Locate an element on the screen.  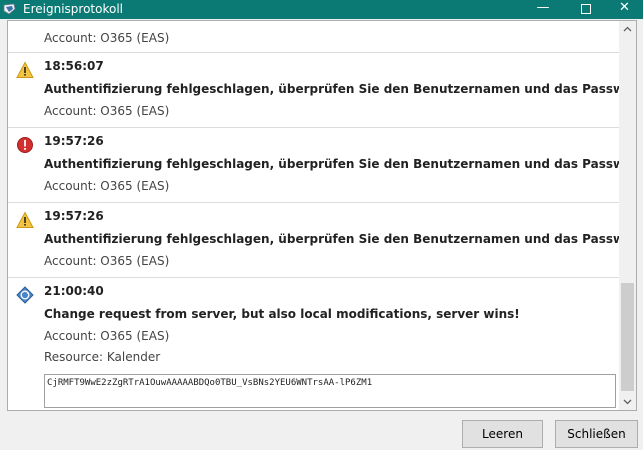
scroll-down-button is located at coordinates (627, 401).